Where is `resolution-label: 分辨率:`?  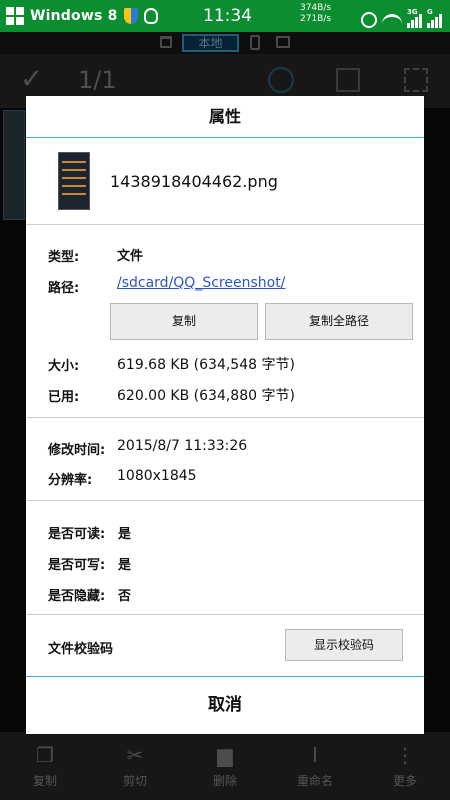
resolution-label: 分辨率: is located at coordinates (70, 480).